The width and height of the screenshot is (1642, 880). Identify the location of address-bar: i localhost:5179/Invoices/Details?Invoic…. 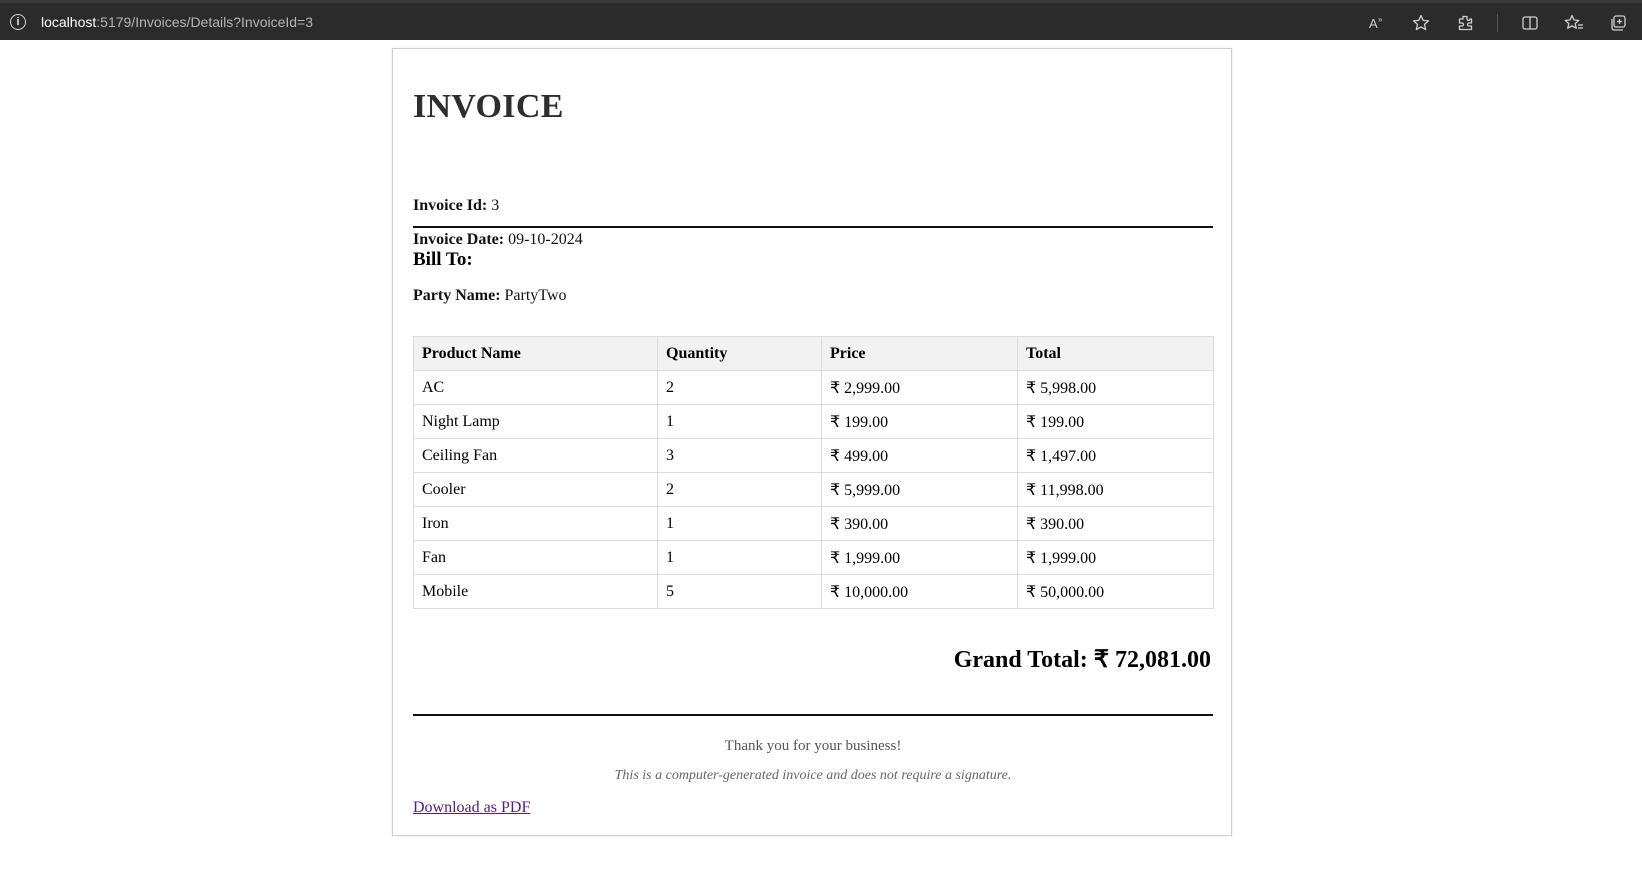
(728, 22).